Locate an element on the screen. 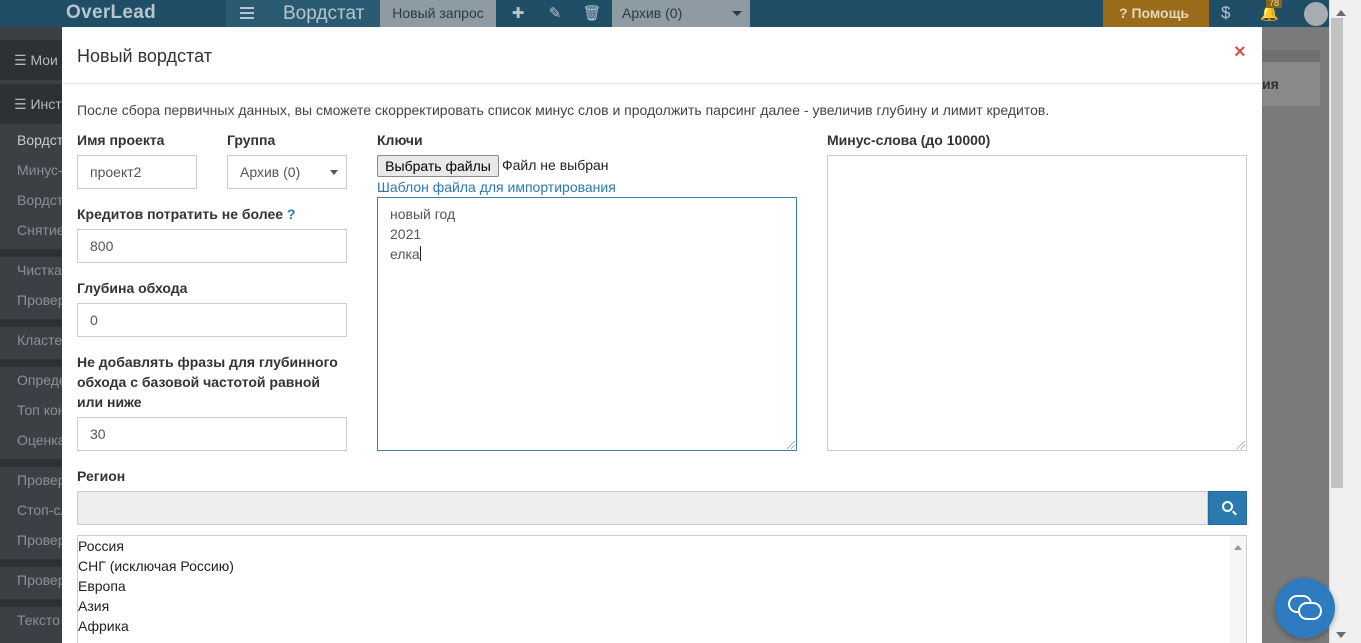 This screenshot has width=1361, height=643. credits-label: Кредитов потратить не более ? is located at coordinates (186, 214).